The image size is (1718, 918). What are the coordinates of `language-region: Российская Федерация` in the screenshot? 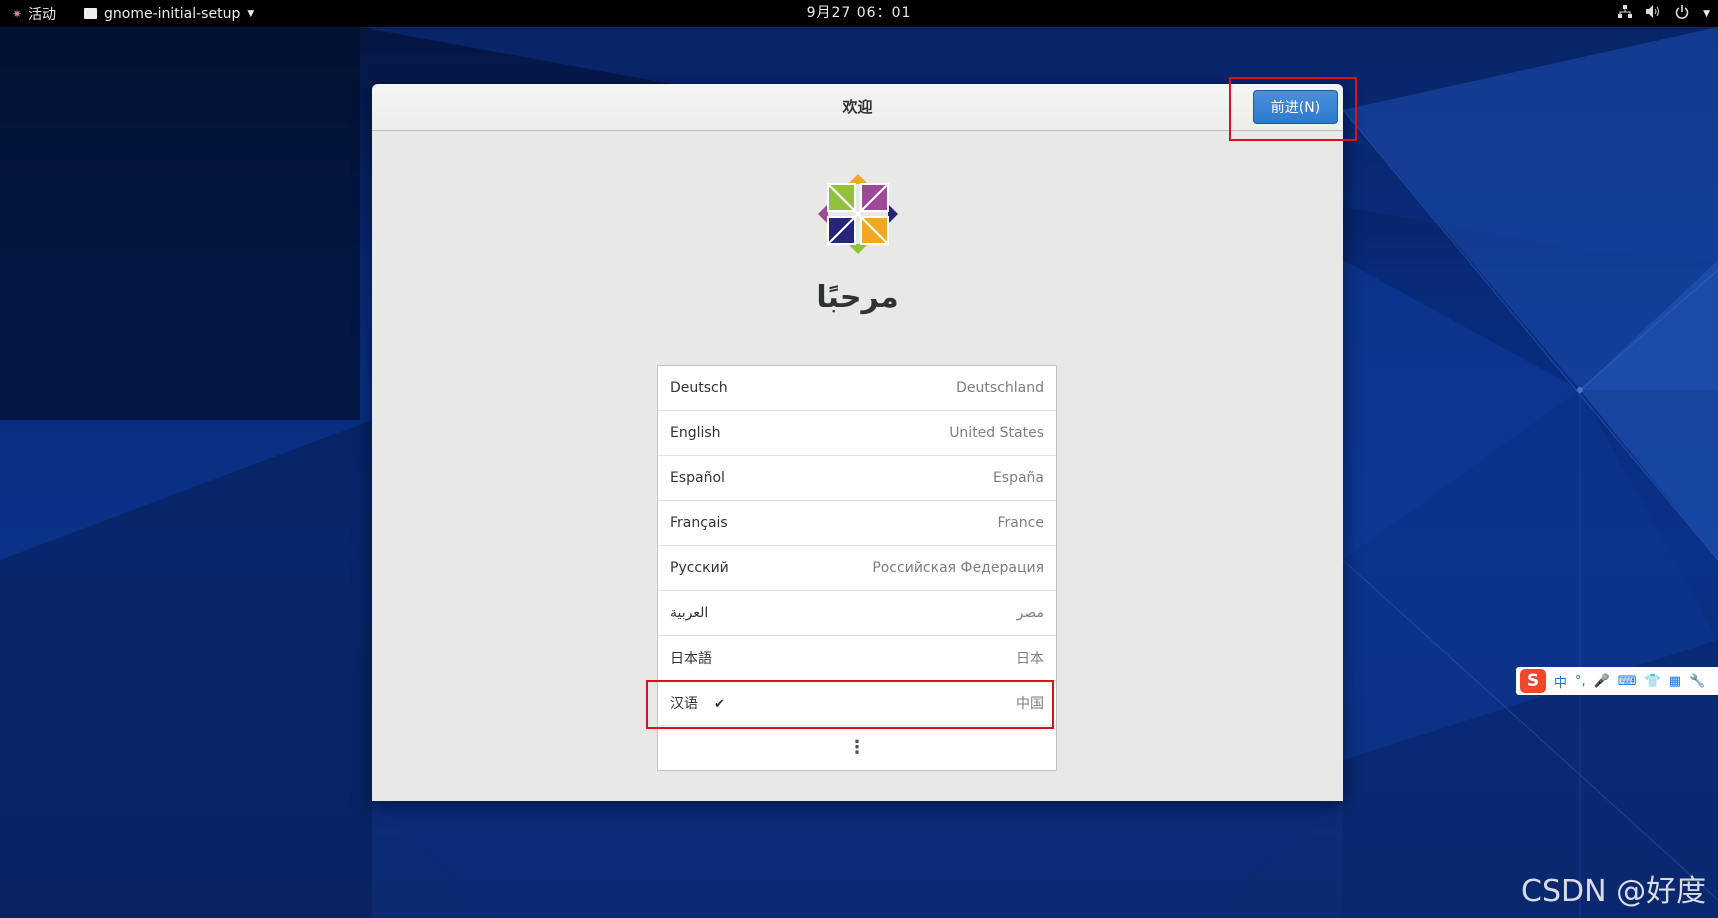 It's located at (958, 568).